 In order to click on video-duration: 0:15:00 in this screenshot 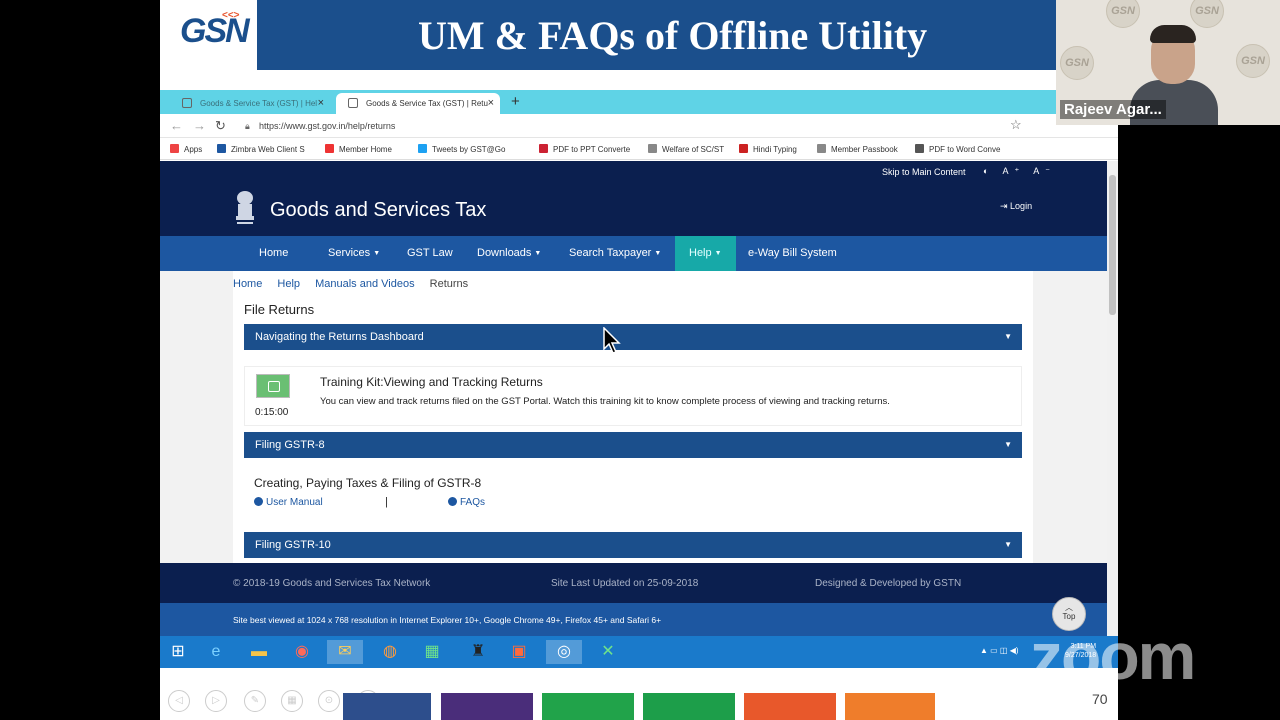, I will do `click(272, 412)`.